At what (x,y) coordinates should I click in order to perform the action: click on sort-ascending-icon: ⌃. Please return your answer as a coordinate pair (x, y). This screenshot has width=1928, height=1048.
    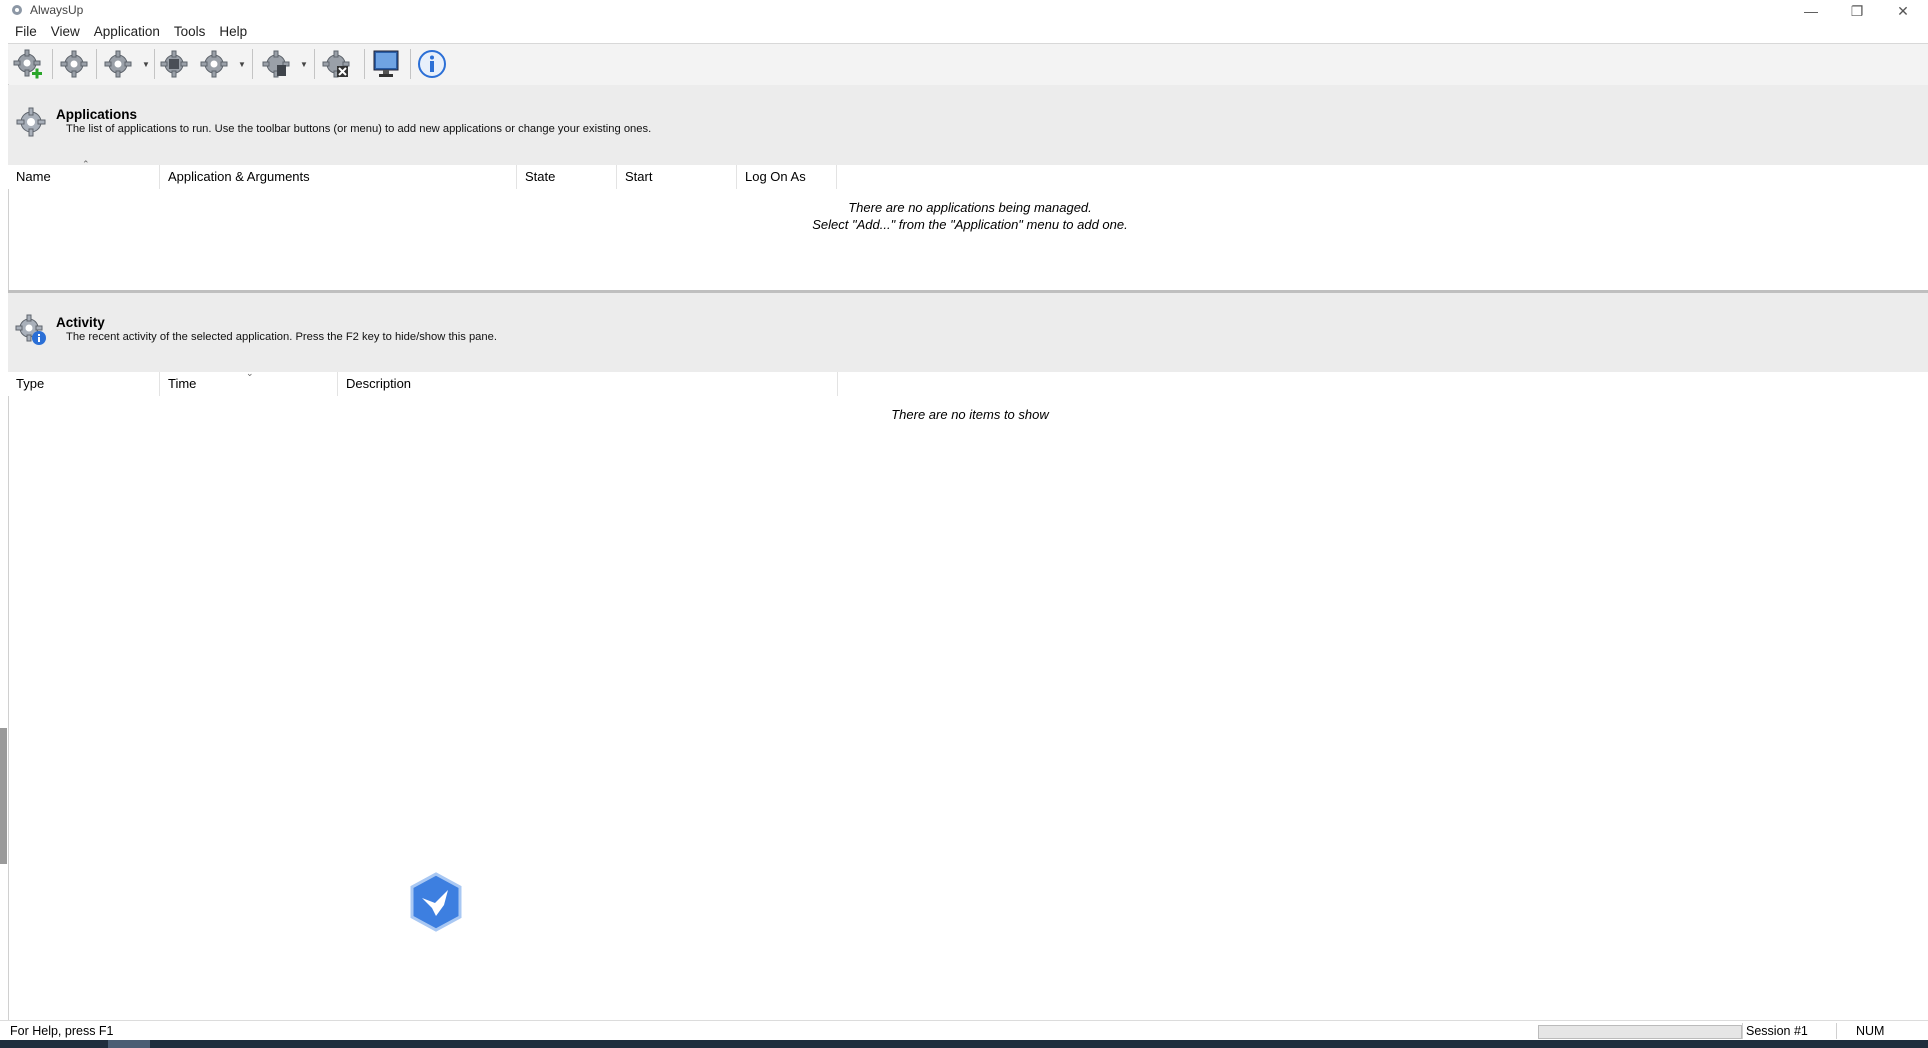
    Looking at the image, I should click on (86, 164).